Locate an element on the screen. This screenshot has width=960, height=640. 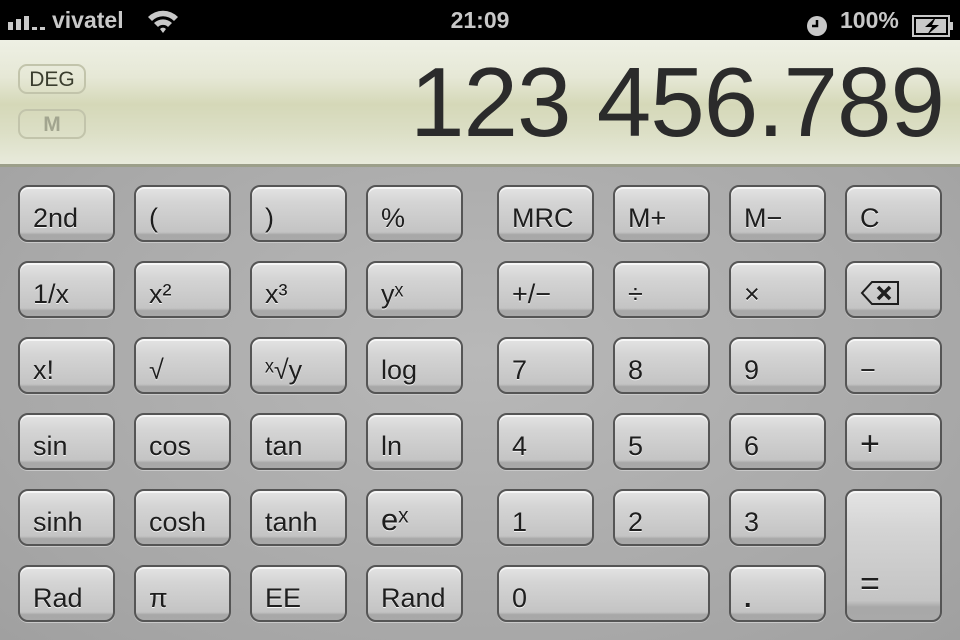
digit-1-button: 1 is located at coordinates (545, 517).